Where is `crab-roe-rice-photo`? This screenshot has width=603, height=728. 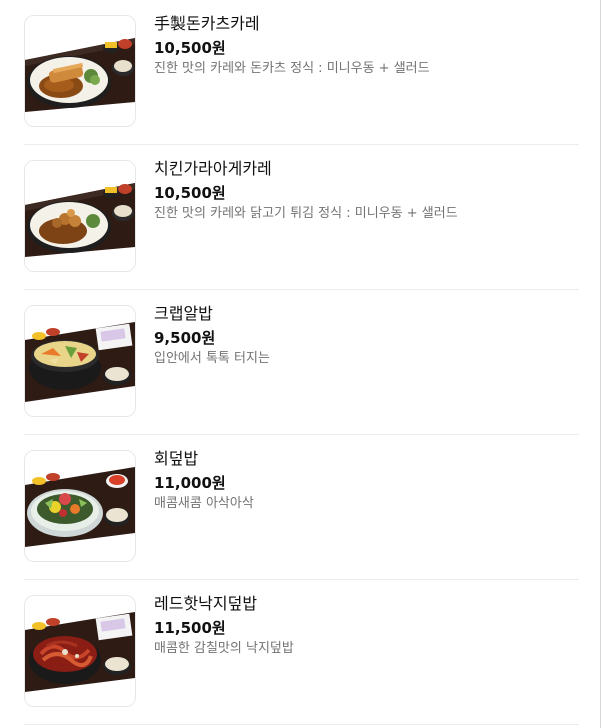
crab-roe-rice-photo is located at coordinates (80, 361).